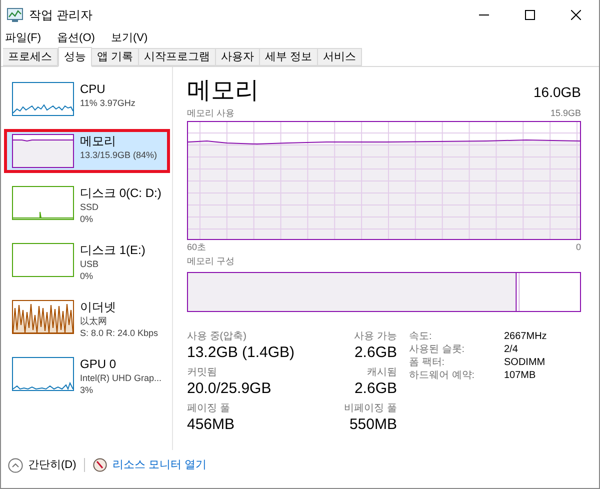 The height and width of the screenshot is (489, 600). Describe the element at coordinates (75, 57) in the screenshot. I see `tab: 성능` at that location.